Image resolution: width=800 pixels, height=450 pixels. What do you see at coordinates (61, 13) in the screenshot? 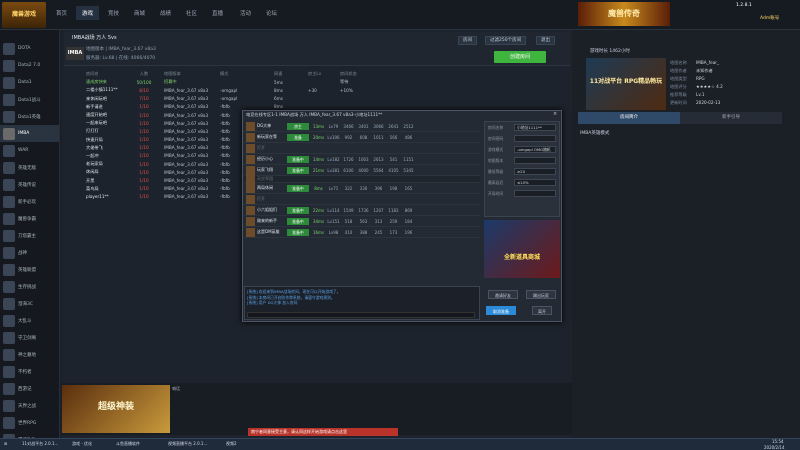
I see `nav-home: 首页` at bounding box center [61, 13].